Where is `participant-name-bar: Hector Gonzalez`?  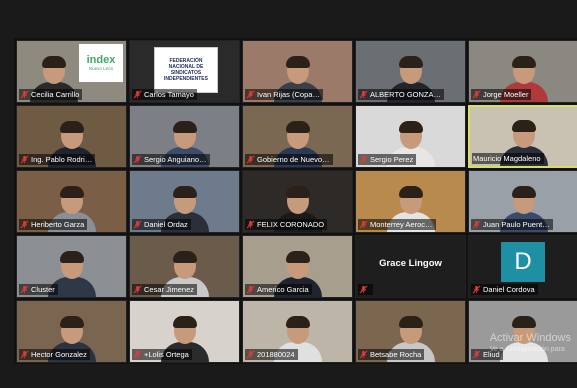
participant-name-bar: Hector Gonzalez is located at coordinates (54, 354).